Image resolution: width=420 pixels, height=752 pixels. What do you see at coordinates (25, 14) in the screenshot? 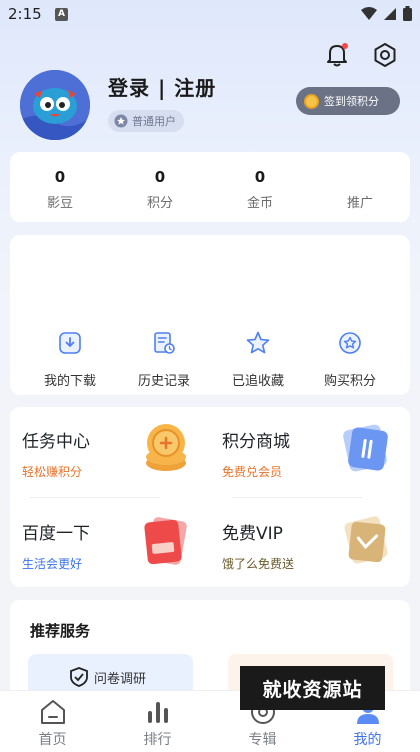
I see `status-time: 2:15` at bounding box center [25, 14].